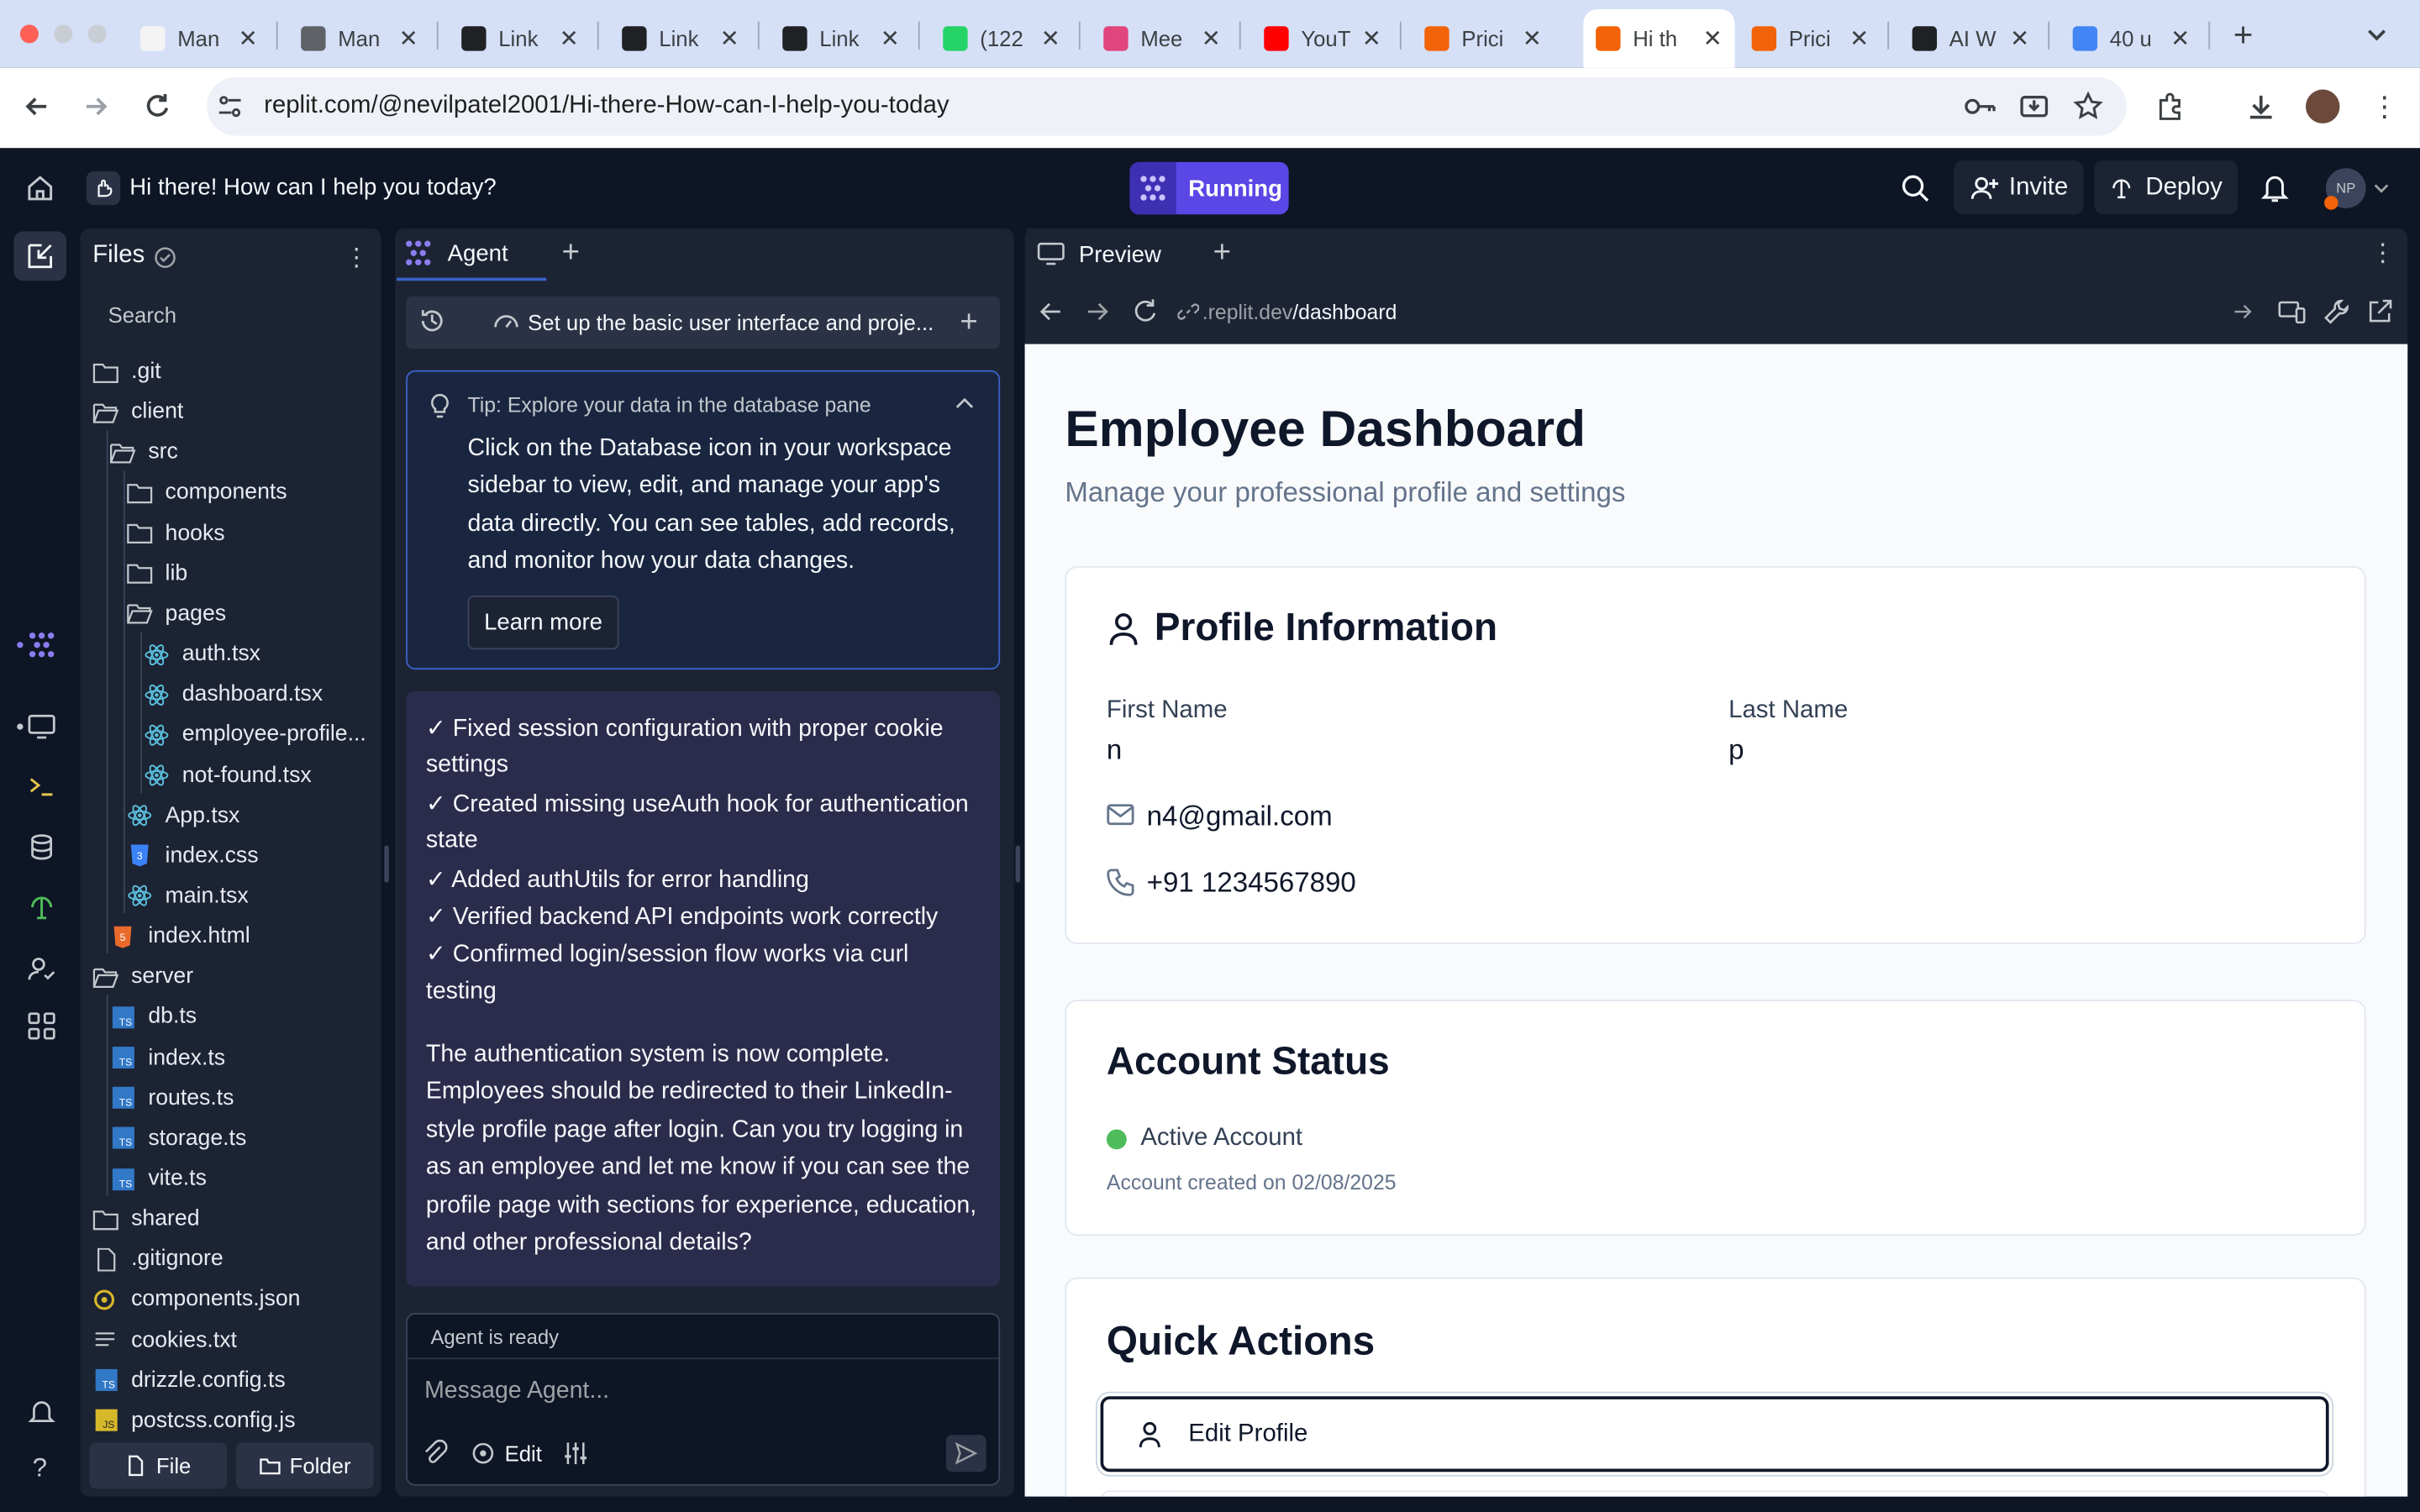 The width and height of the screenshot is (2420, 1512). Describe the element at coordinates (41, 1411) in the screenshot. I see `feedback-bell-icon` at that location.